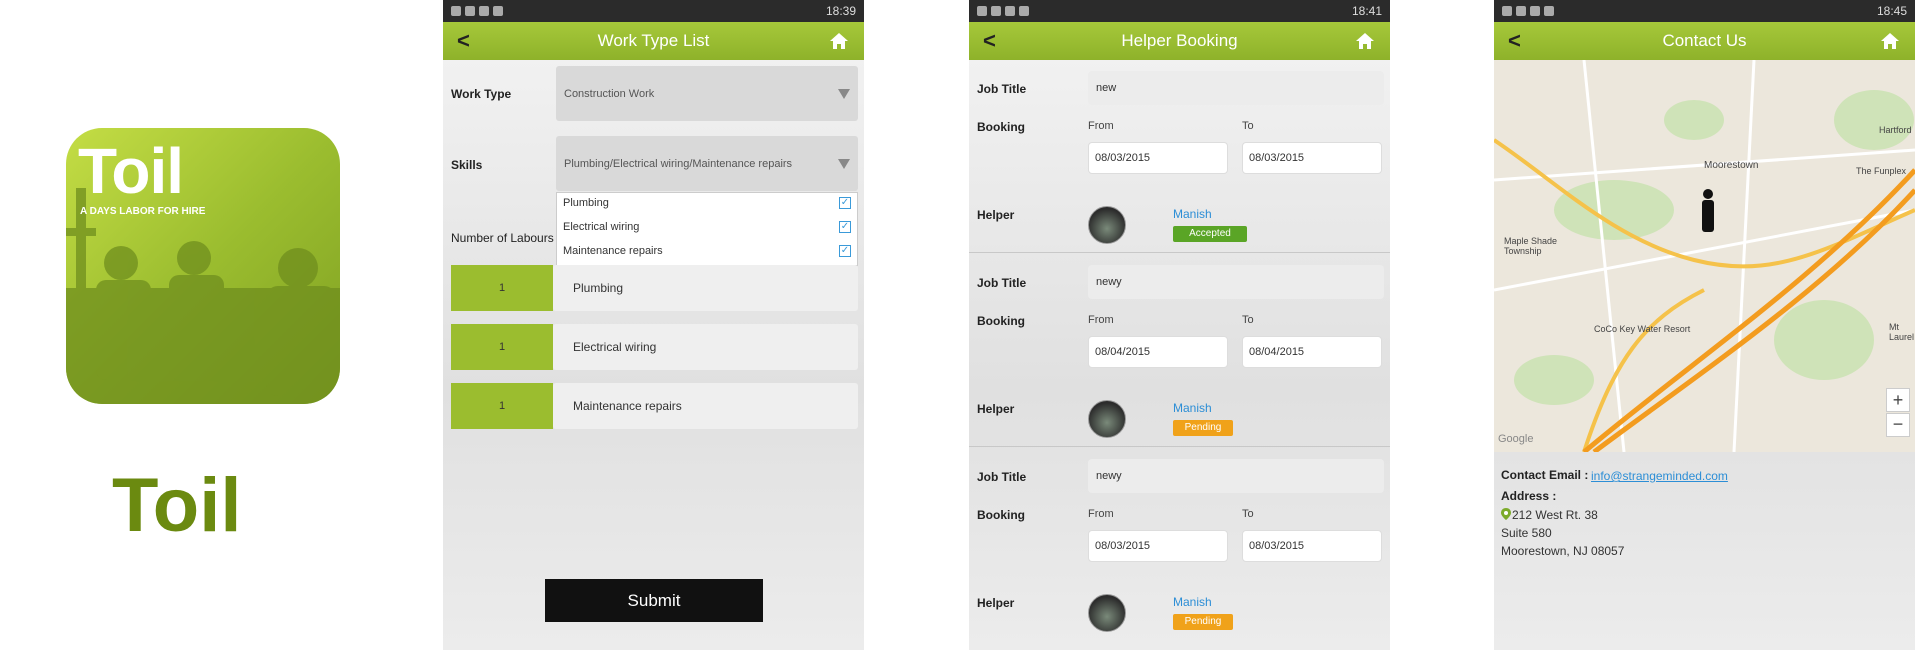 This screenshot has height=650, width=1920. I want to click on labour-skill-name: Maintenance repairs, so click(705, 406).